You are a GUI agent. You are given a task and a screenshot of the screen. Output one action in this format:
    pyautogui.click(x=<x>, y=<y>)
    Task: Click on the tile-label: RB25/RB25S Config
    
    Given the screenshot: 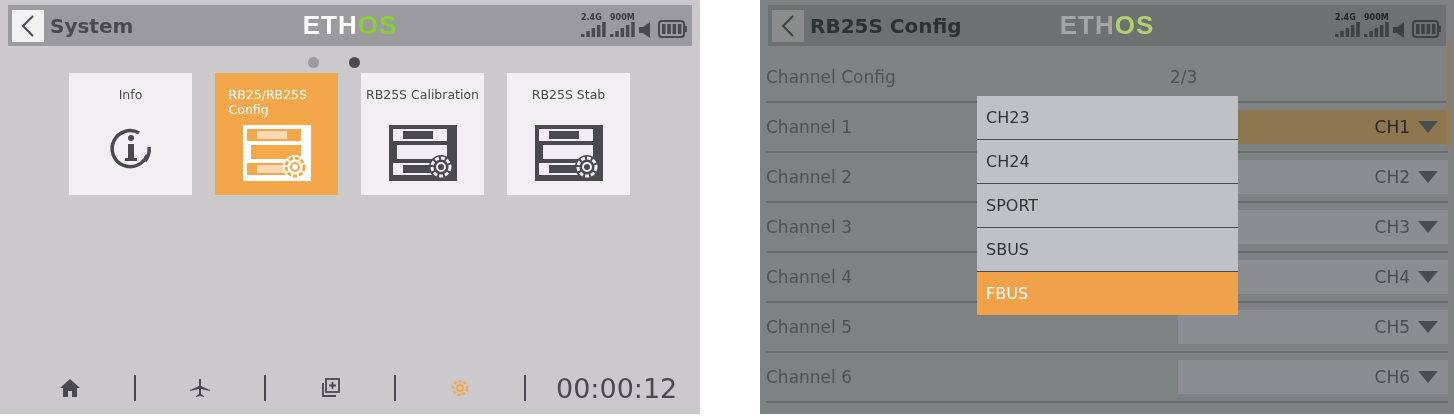 What is the action you would take?
    pyautogui.click(x=268, y=103)
    